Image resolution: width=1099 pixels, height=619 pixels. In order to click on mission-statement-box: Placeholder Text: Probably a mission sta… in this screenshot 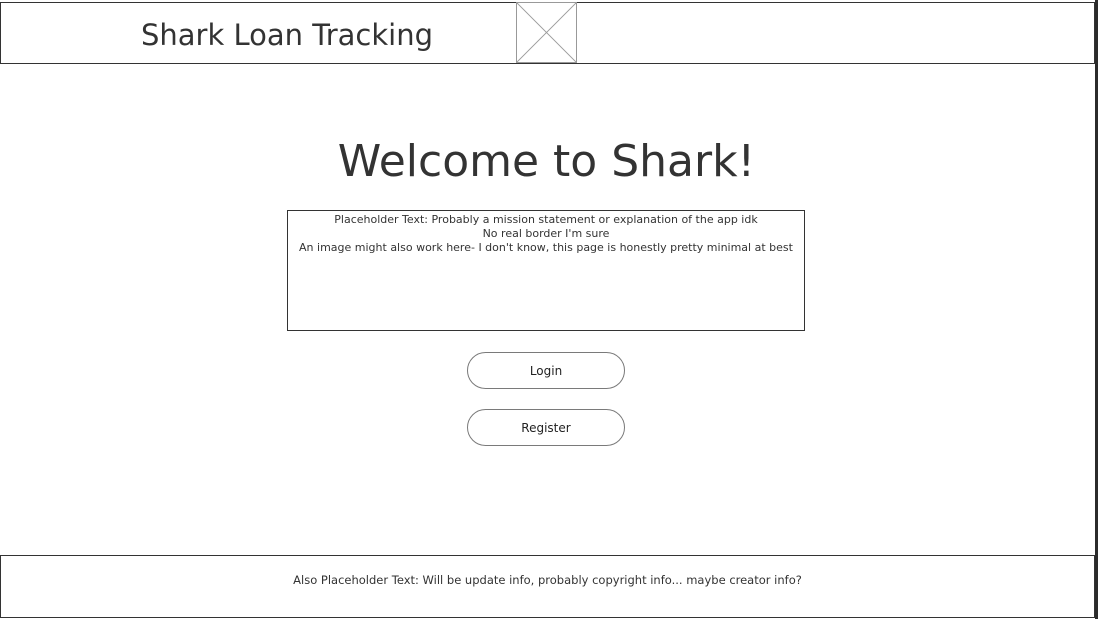, I will do `click(546, 270)`.